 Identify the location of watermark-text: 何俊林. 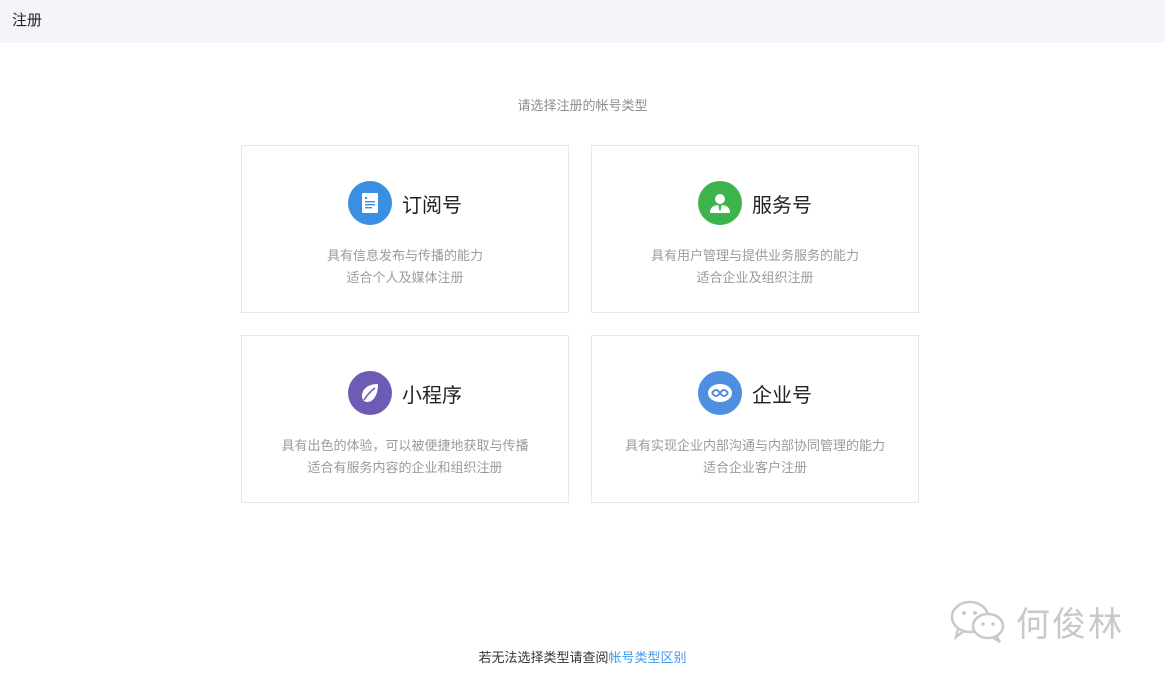
(1070, 624).